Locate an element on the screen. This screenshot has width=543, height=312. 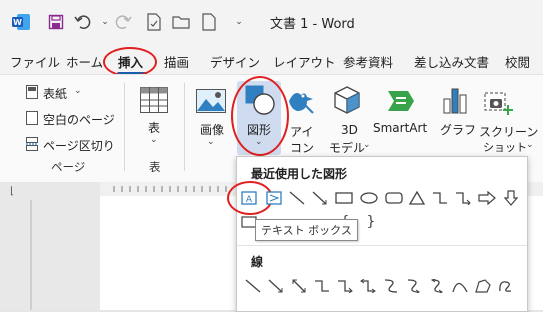
cover-page-button: 表紙 ⌄ is located at coordinates (76, 93).